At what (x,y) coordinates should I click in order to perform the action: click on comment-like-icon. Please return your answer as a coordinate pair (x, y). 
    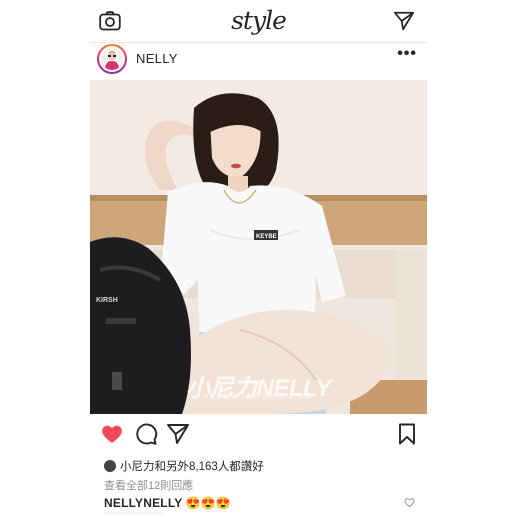
    Looking at the image, I should click on (409, 502).